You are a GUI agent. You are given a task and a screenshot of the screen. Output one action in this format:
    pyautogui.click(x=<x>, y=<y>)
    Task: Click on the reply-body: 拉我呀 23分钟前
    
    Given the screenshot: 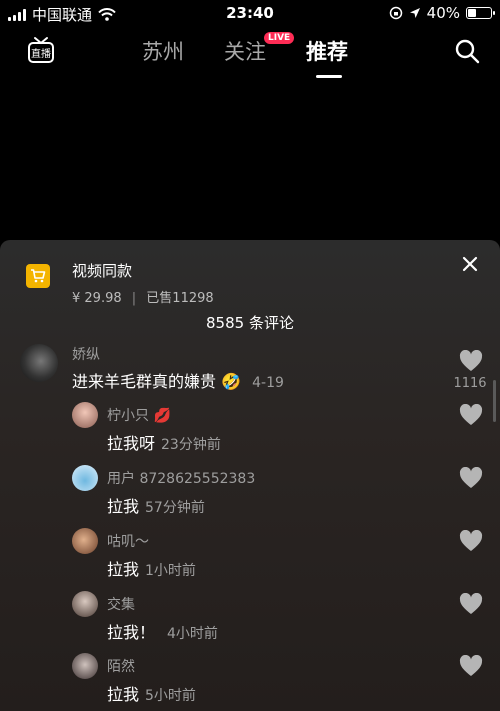 What is the action you would take?
    pyautogui.click(x=164, y=442)
    